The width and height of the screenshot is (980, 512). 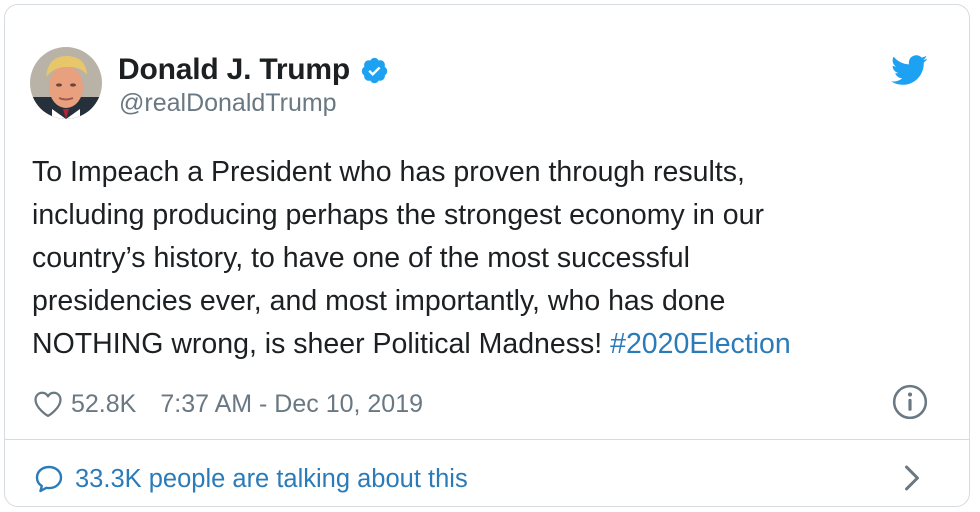 I want to click on tweet-timestamp: 7:37 AM - Dec 10, 2019, so click(x=291, y=404).